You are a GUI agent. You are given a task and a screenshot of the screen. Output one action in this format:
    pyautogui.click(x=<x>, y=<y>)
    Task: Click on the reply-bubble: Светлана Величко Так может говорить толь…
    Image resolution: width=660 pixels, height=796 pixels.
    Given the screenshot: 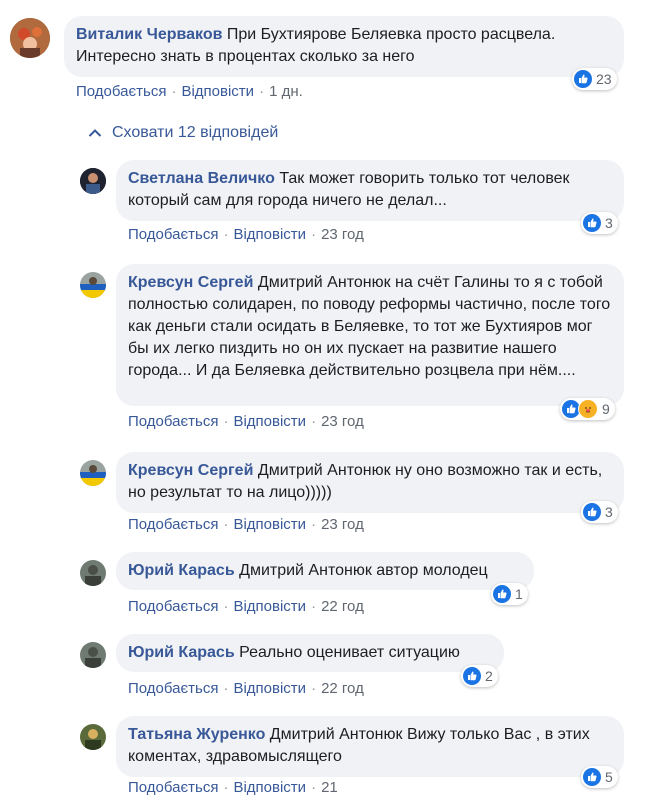 What is the action you would take?
    pyautogui.click(x=370, y=190)
    